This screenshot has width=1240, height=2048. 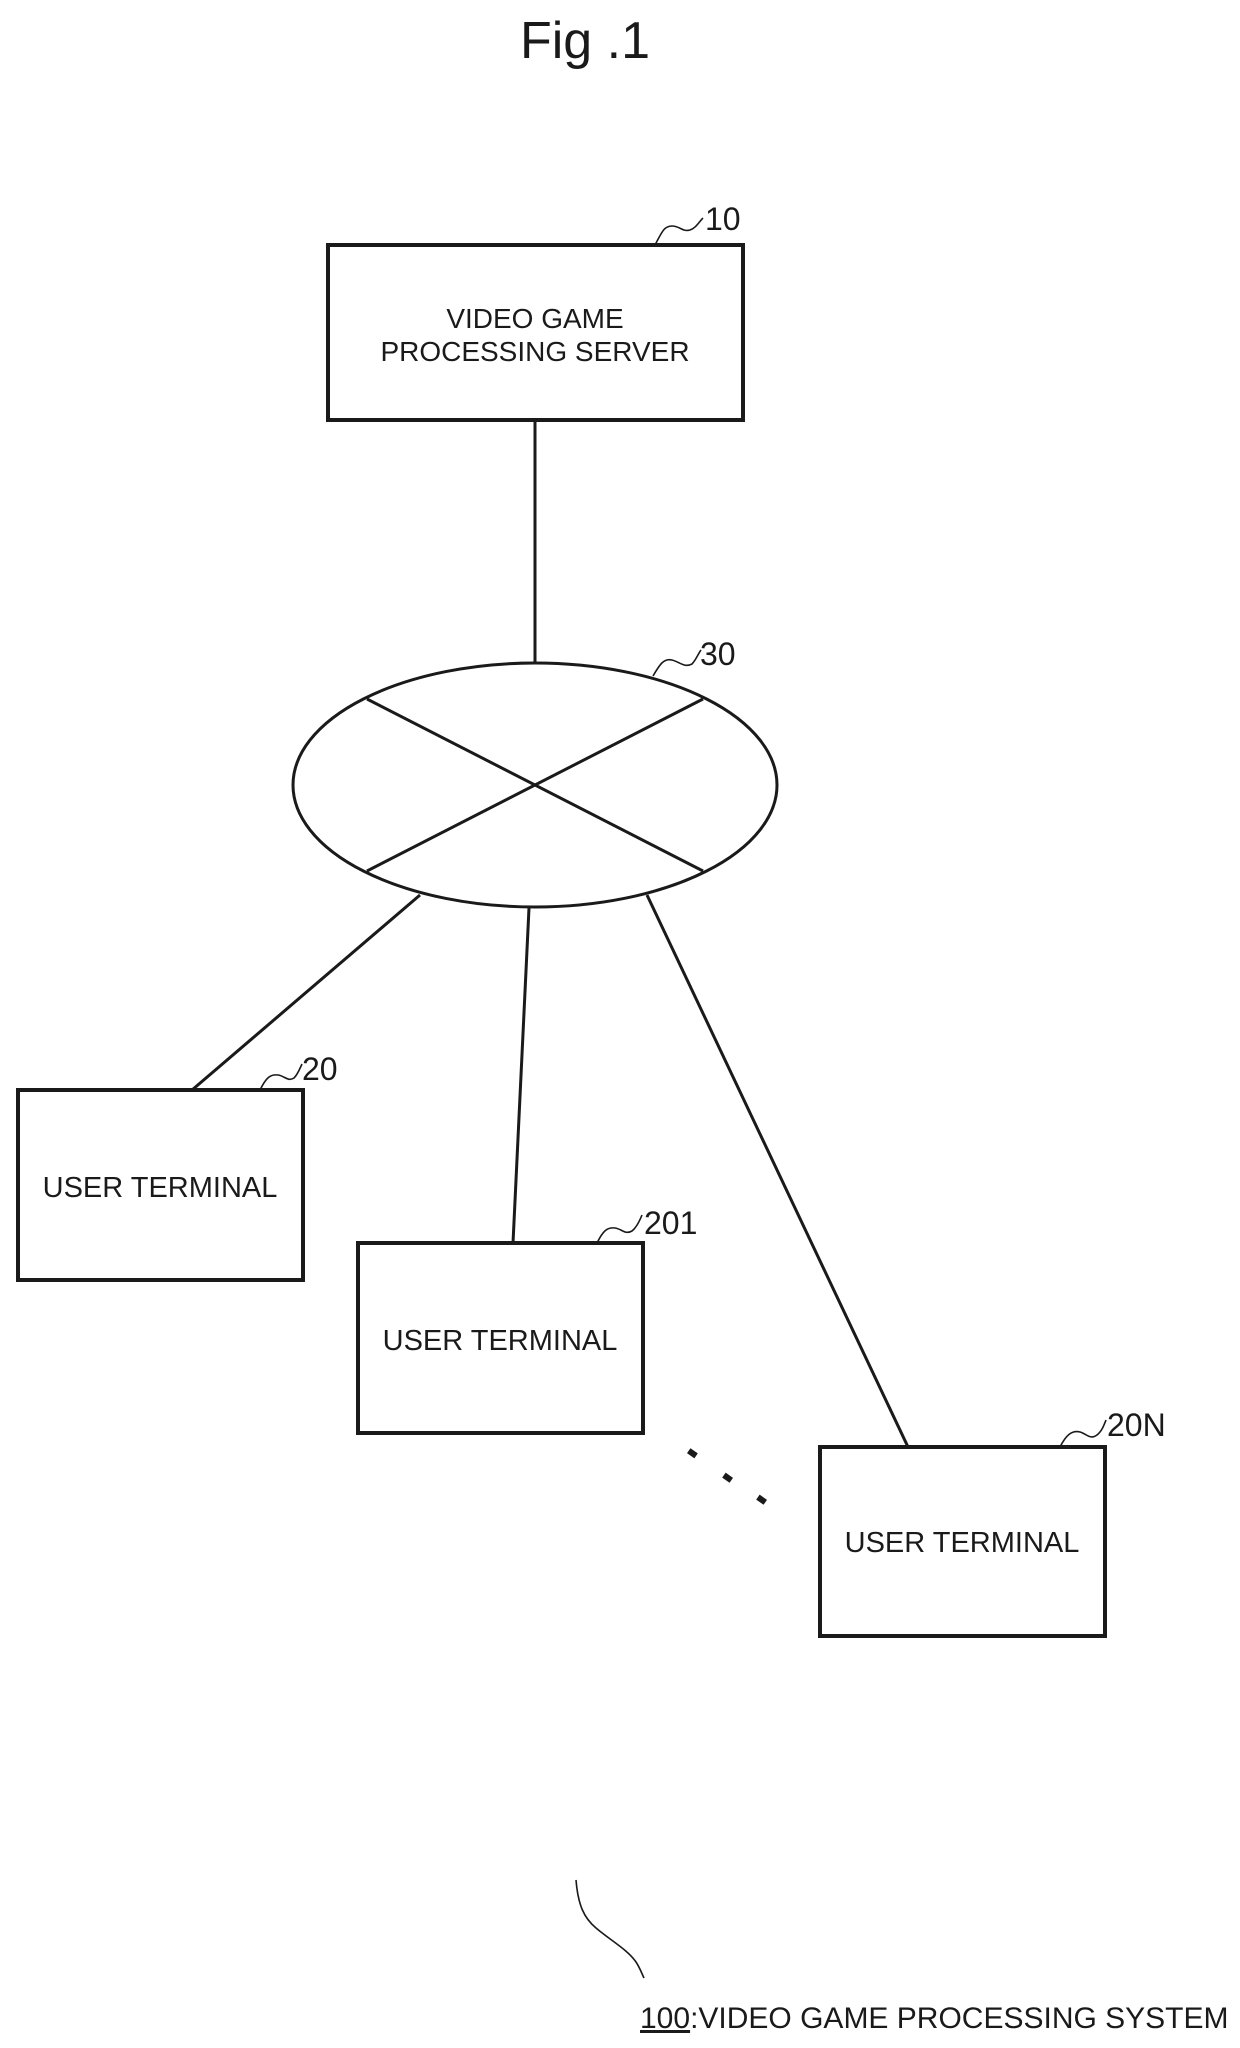 What do you see at coordinates (160, 1188) in the screenshot?
I see `terminal-20-label: USER TERMINAL` at bounding box center [160, 1188].